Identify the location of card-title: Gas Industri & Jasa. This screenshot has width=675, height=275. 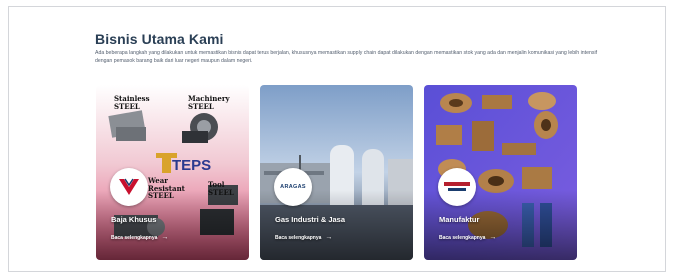
(310, 219).